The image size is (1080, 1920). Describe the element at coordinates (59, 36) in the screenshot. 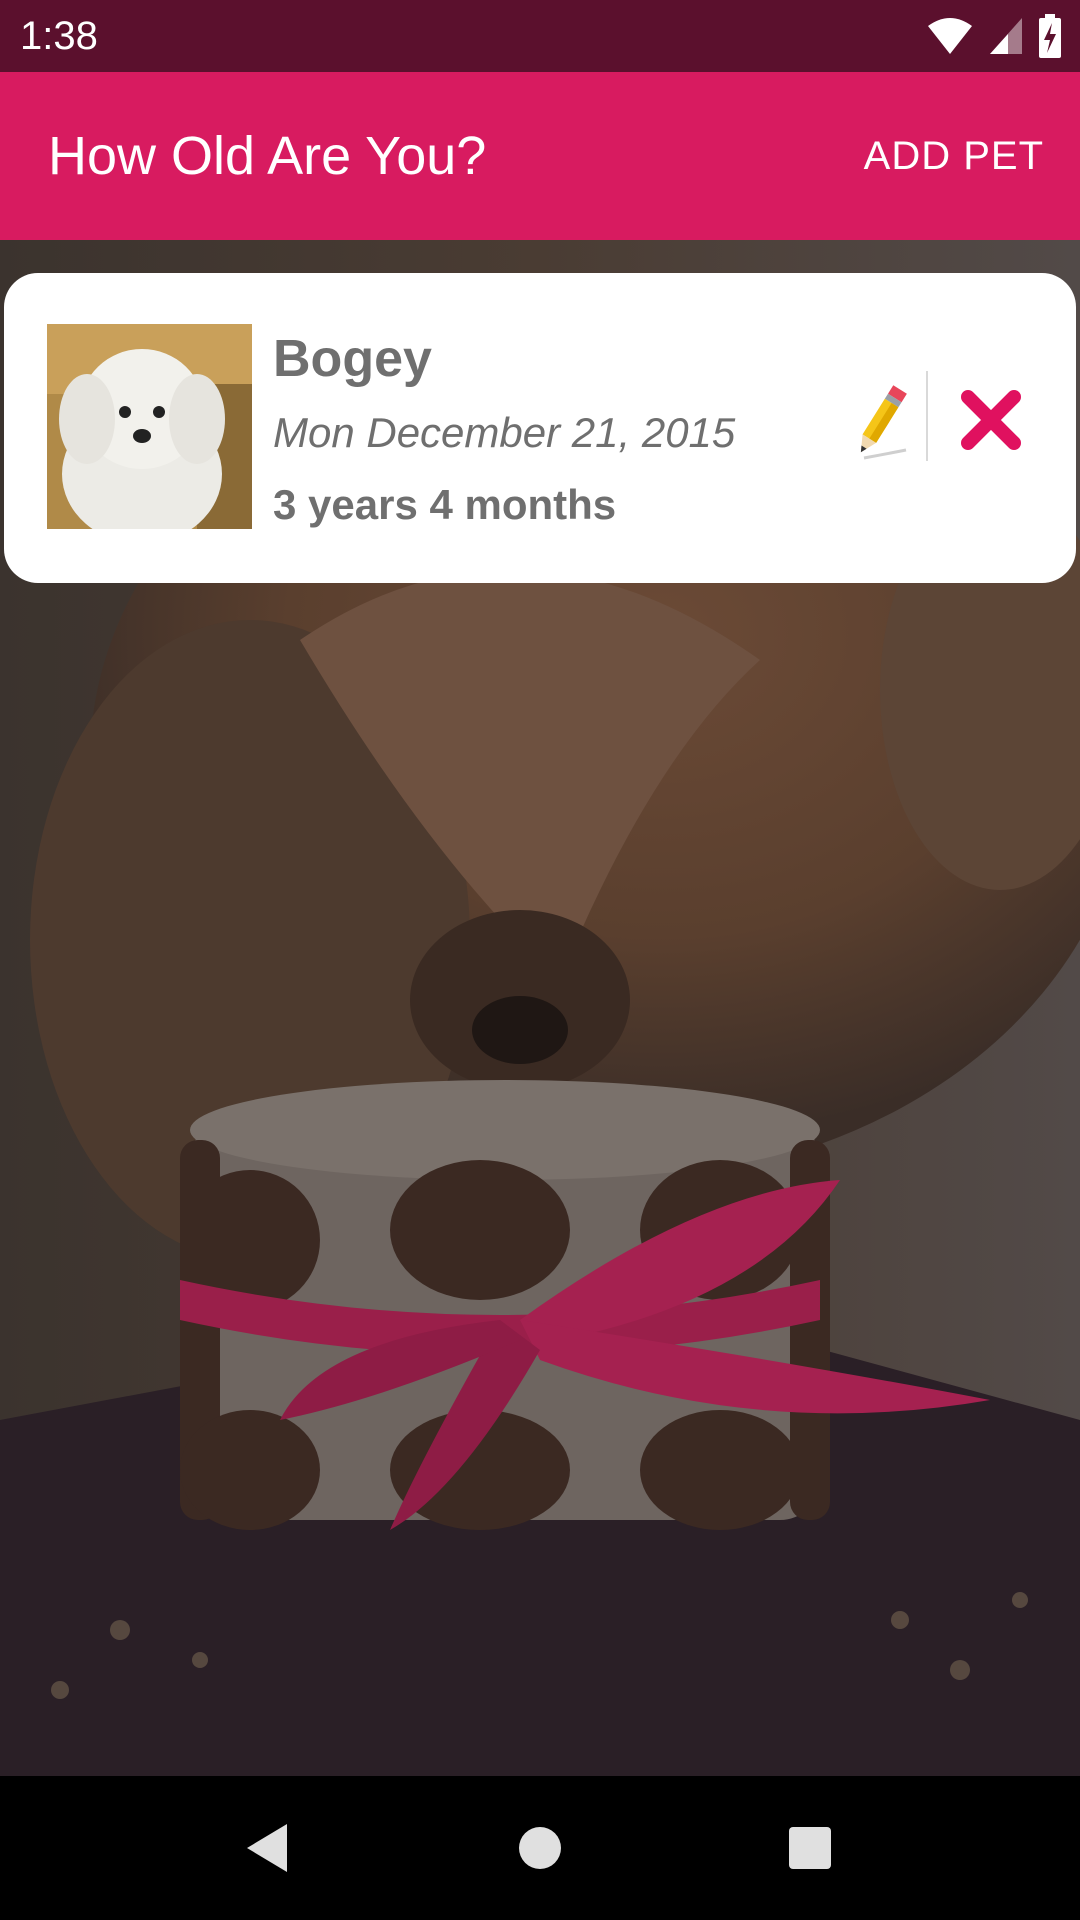

I see `status-time: 1:38` at that location.